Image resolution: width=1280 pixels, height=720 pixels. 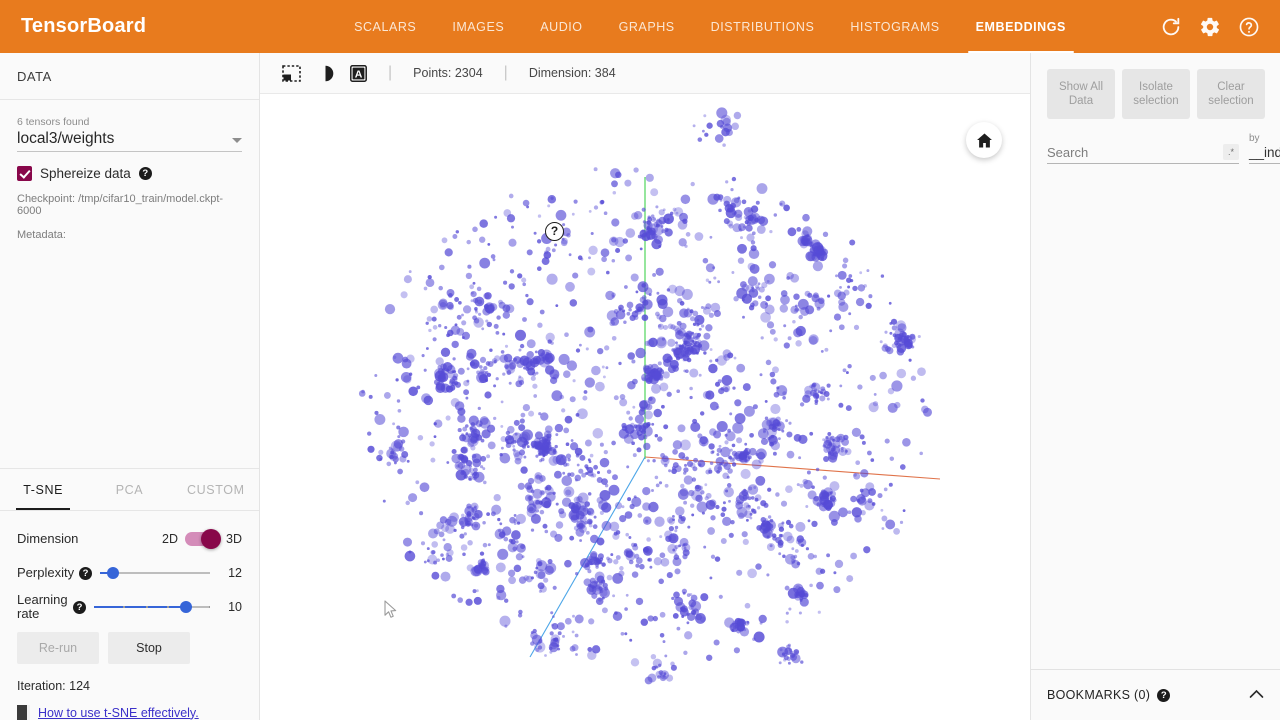 What do you see at coordinates (1099, 695) in the screenshot?
I see `bookmarks-title: BOOKMARKS (0)` at bounding box center [1099, 695].